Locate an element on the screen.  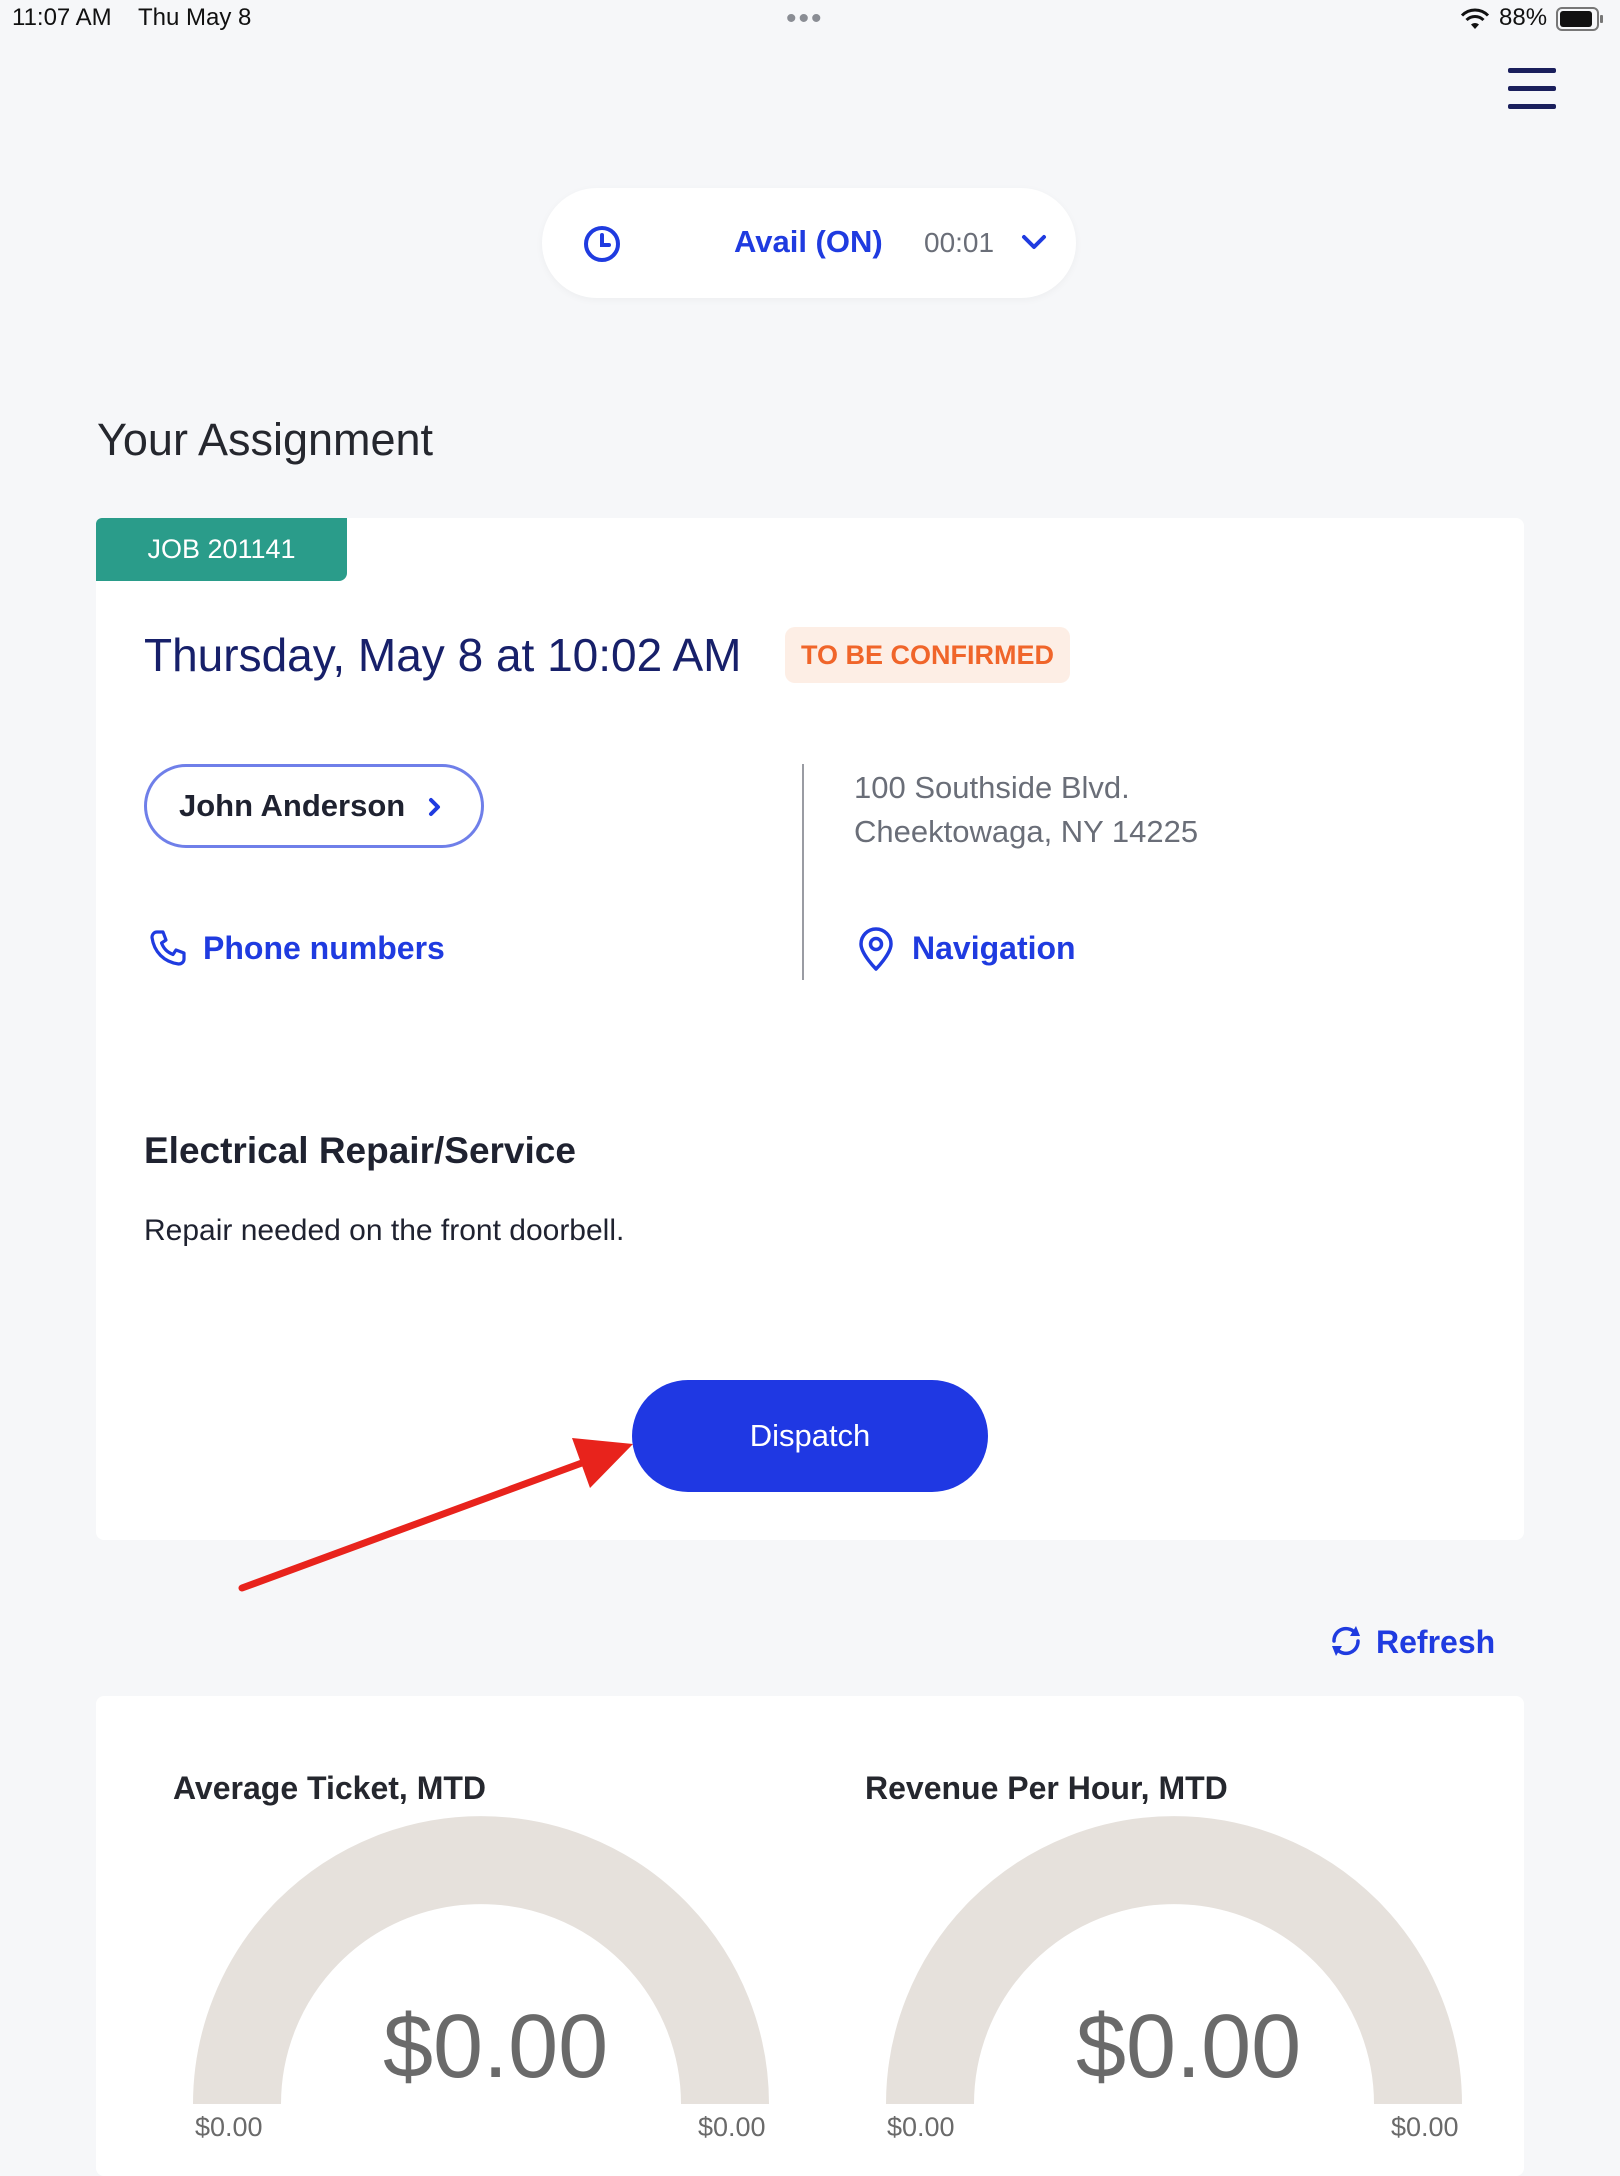
availability-toggle: Avail (ON) 00:01 is located at coordinates (809, 243).